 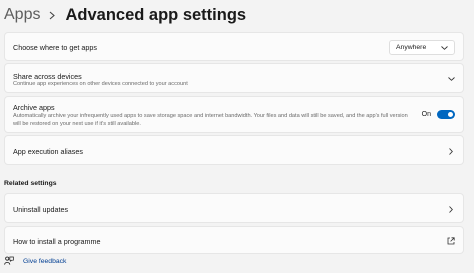 What do you see at coordinates (22, 15) in the screenshot?
I see `breadcrumb-apps-link: Apps` at bounding box center [22, 15].